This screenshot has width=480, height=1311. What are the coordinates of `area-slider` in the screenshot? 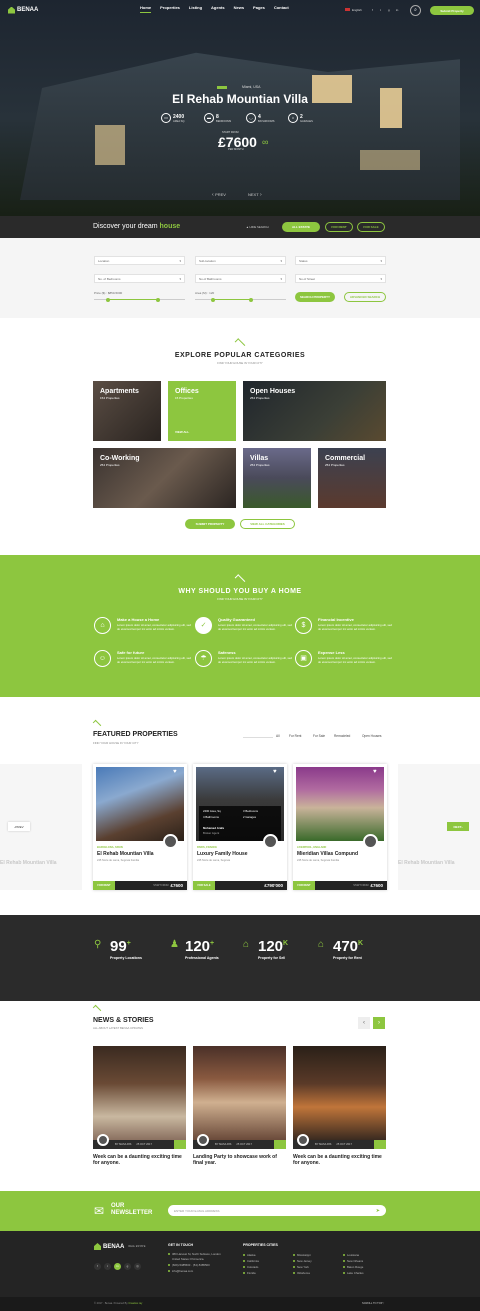 It's located at (240, 299).